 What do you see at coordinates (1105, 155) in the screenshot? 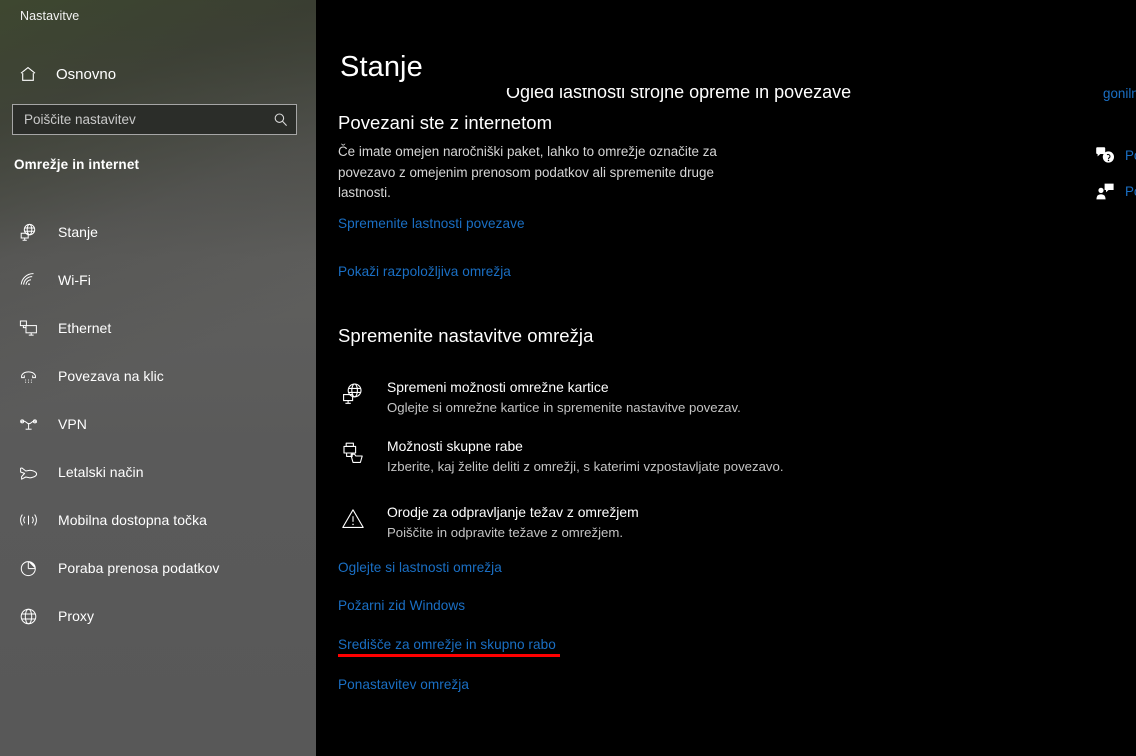
I see `help-bubble-icon` at bounding box center [1105, 155].